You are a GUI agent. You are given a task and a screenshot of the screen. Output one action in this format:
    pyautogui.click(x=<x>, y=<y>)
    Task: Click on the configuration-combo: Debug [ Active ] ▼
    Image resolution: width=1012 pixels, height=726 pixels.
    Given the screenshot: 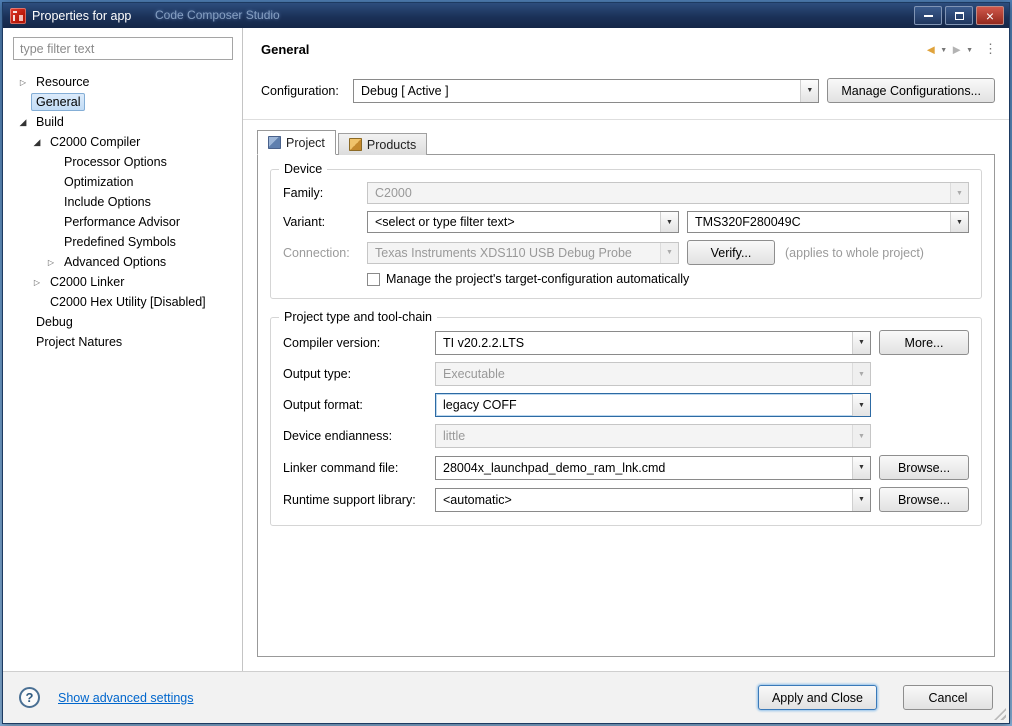 What is the action you would take?
    pyautogui.click(x=586, y=90)
    